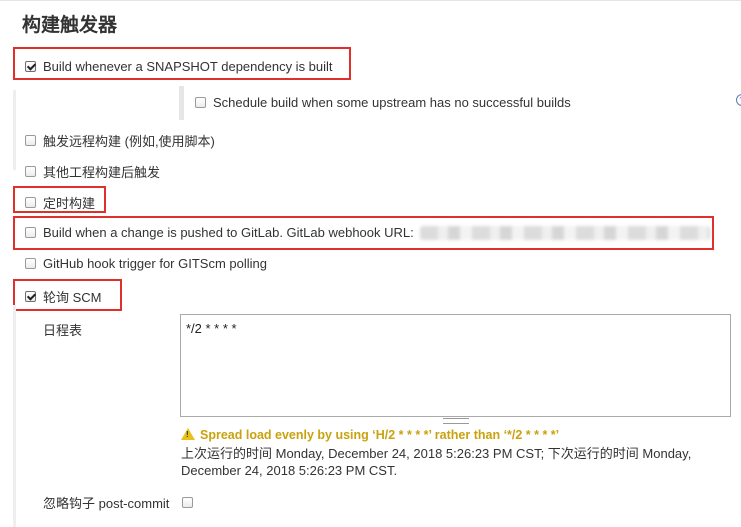  What do you see at coordinates (200, 102) in the screenshot?
I see `upstream-schedule-checkbox` at bounding box center [200, 102].